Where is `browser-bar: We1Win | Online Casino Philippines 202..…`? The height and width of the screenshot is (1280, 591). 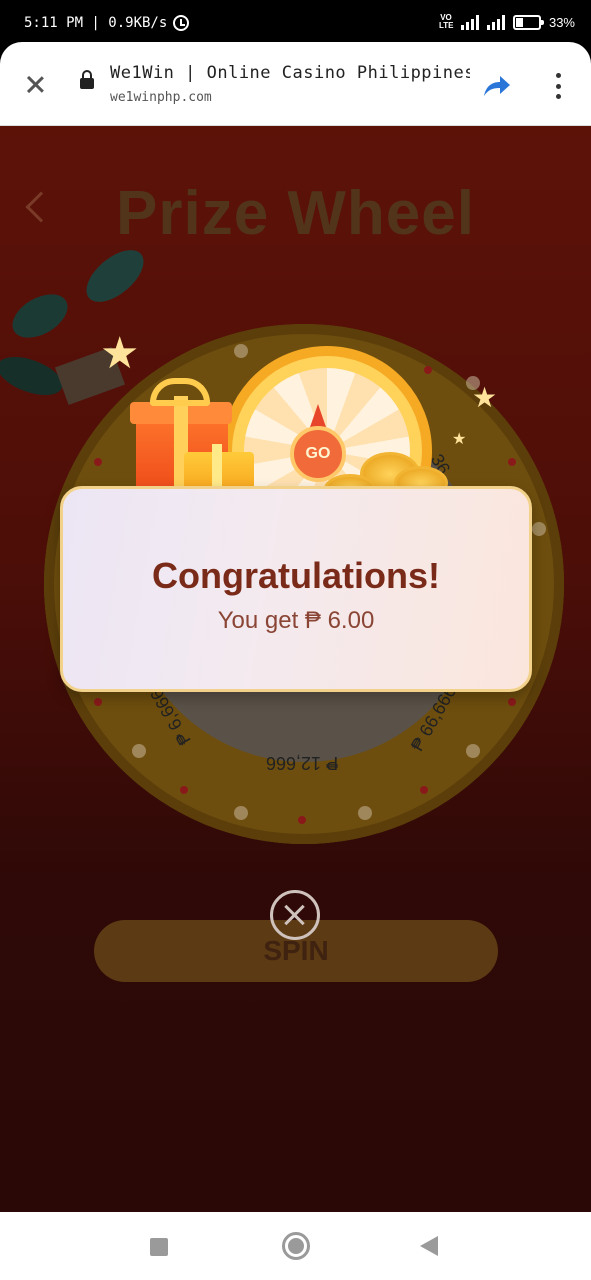 browser-bar: We1Win | Online Casino Philippines 202..… is located at coordinates (295, 84).